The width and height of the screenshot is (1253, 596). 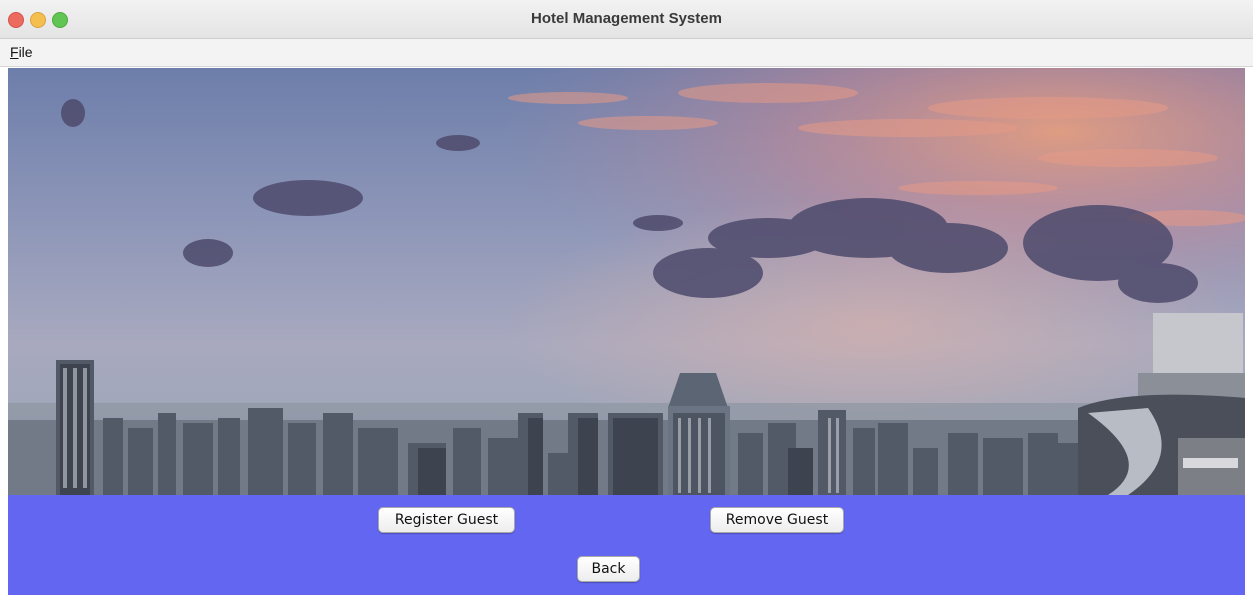 What do you see at coordinates (626, 53) in the screenshot?
I see `menu-bar: File` at bounding box center [626, 53].